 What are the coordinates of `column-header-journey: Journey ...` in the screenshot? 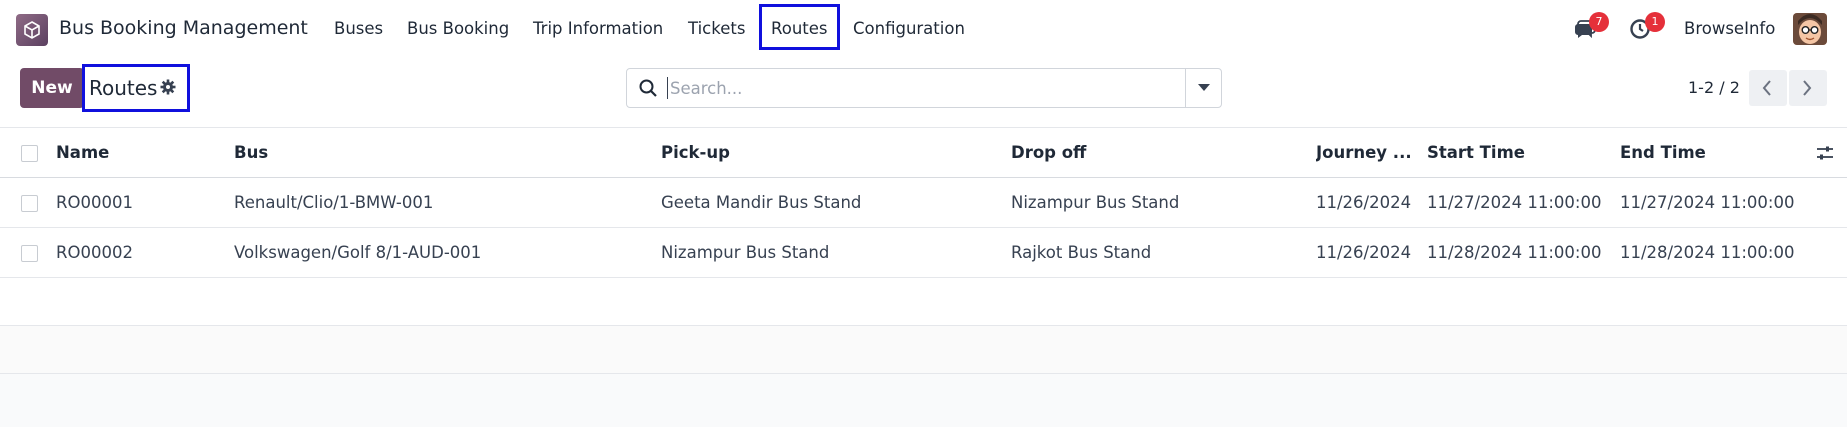 It's located at (1367, 153).